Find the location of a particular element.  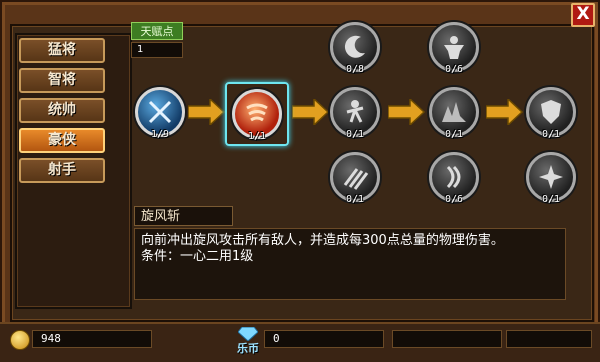

shield-icon is located at coordinates (551, 112).